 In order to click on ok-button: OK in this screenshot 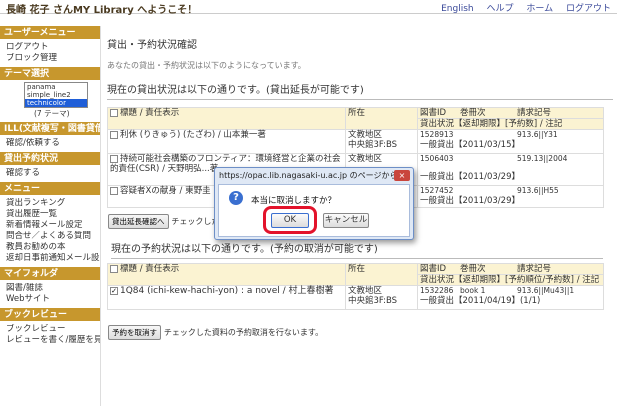, I will do `click(290, 220)`.